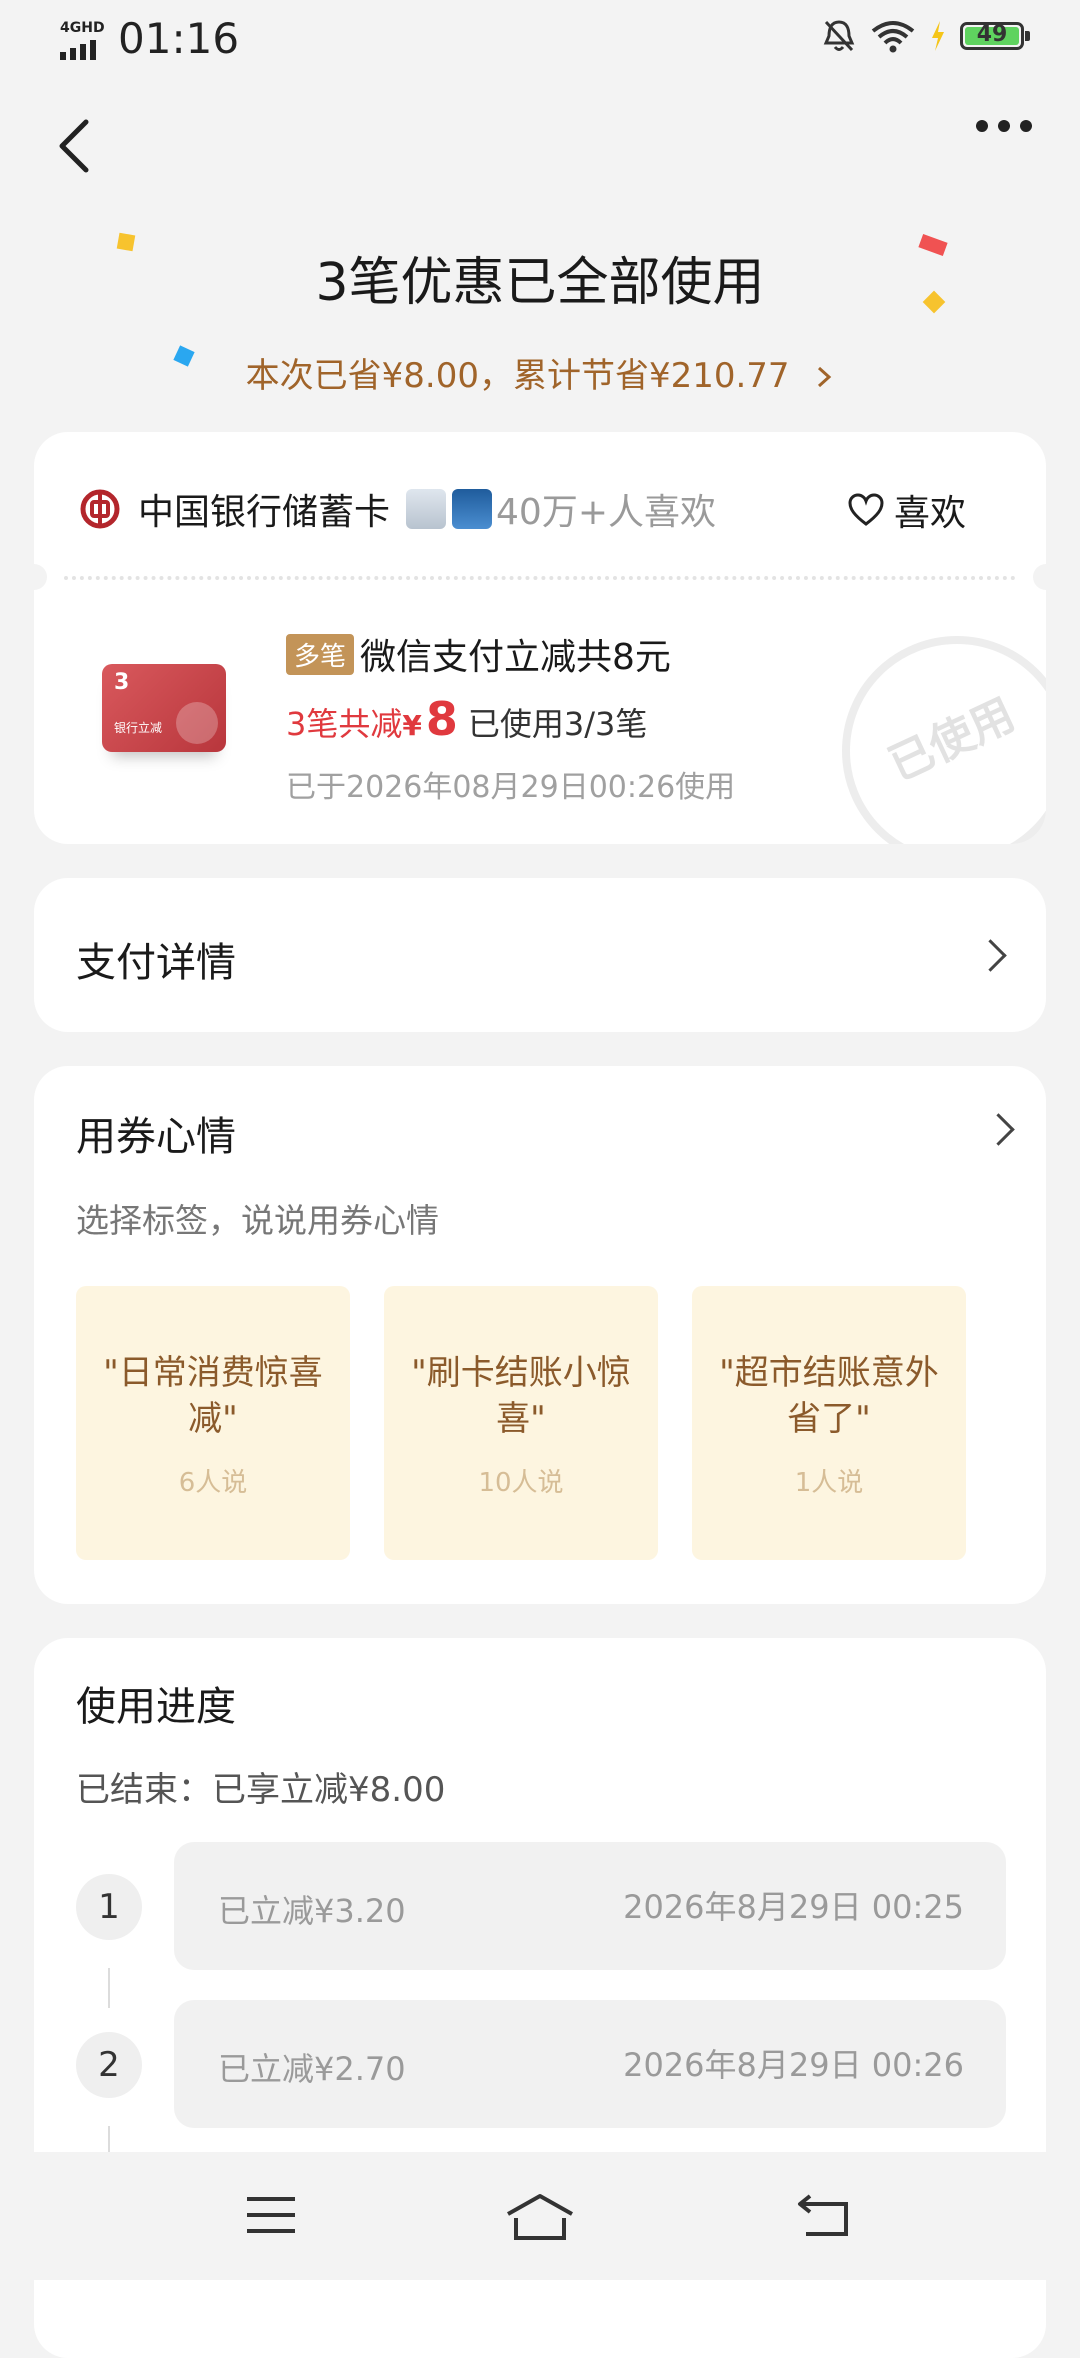 This screenshot has height=2358, width=1080. Describe the element at coordinates (312, 2069) in the screenshot. I see `step-label: 已立减¥2.70` at that location.